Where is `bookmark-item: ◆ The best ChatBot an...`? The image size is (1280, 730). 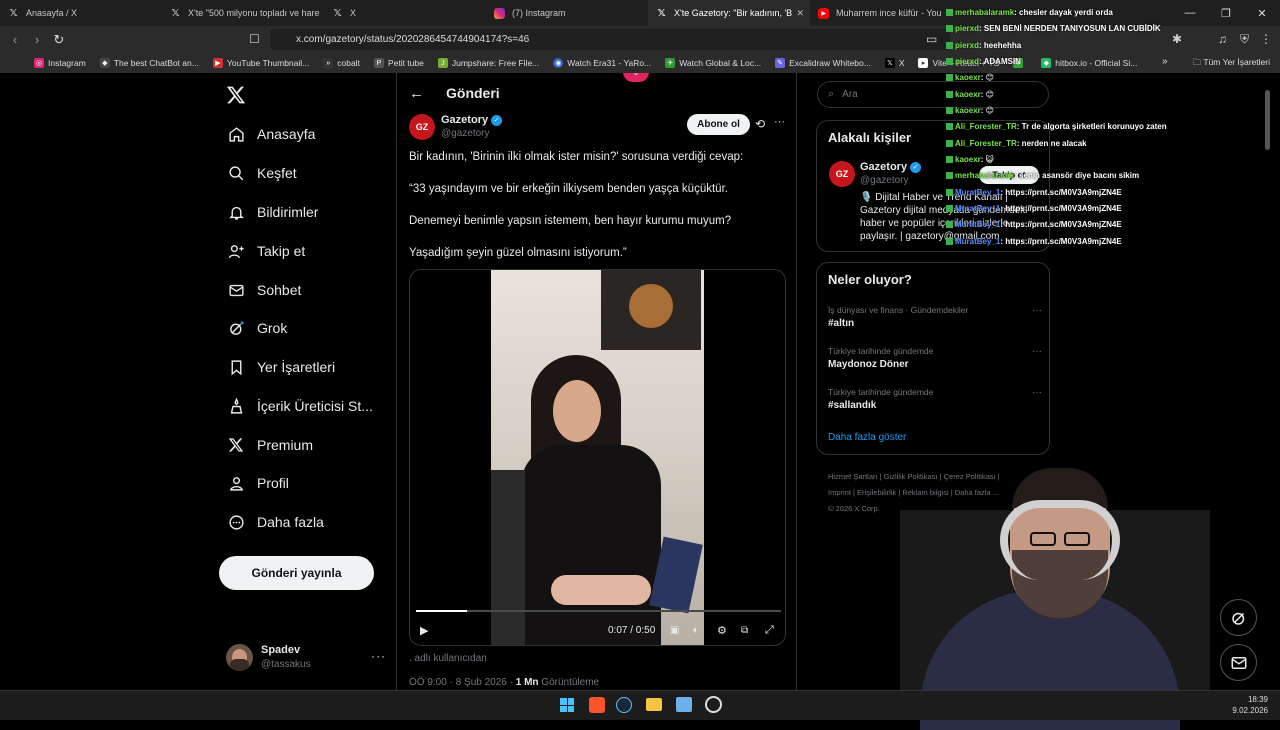
bookmark-item: ◆ The best ChatBot an... is located at coordinates (149, 63).